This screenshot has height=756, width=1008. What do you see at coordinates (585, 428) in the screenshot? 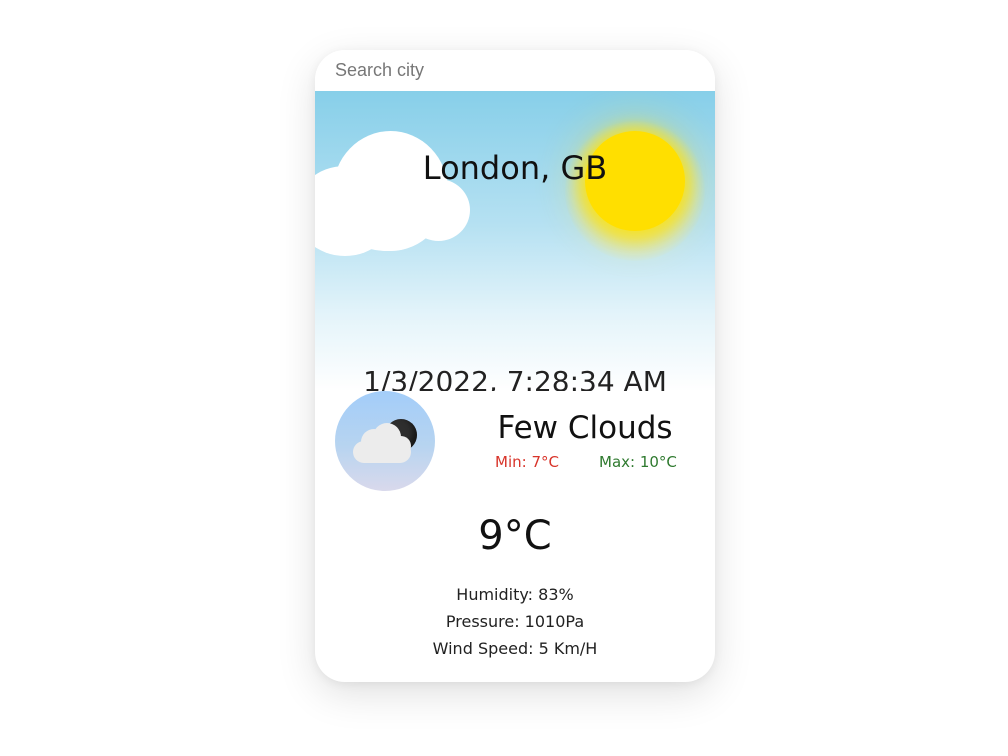
I see `weather-condition: Few Clouds` at bounding box center [585, 428].